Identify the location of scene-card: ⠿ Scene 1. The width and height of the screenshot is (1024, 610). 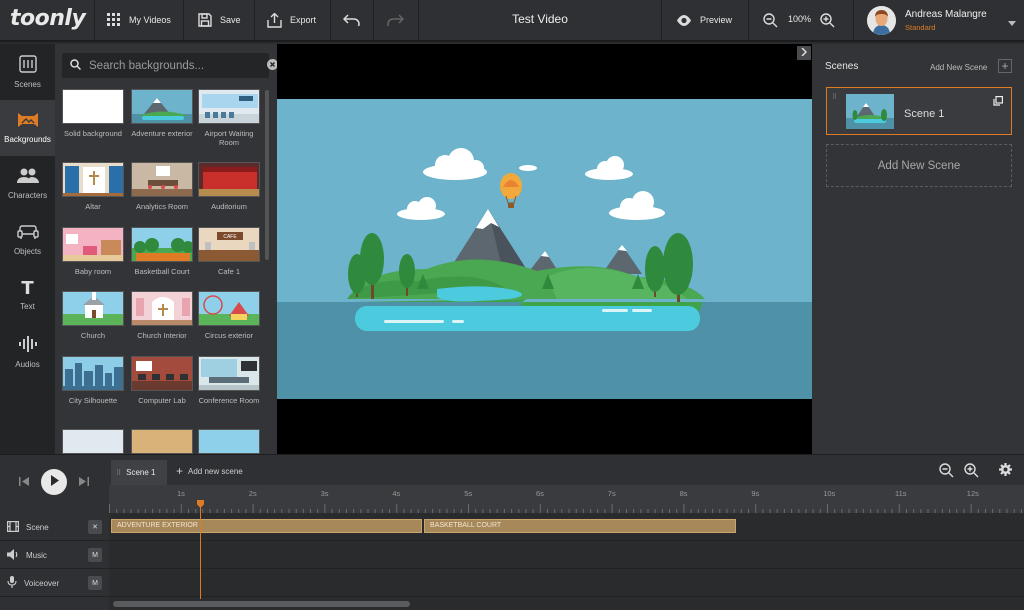
(919, 111).